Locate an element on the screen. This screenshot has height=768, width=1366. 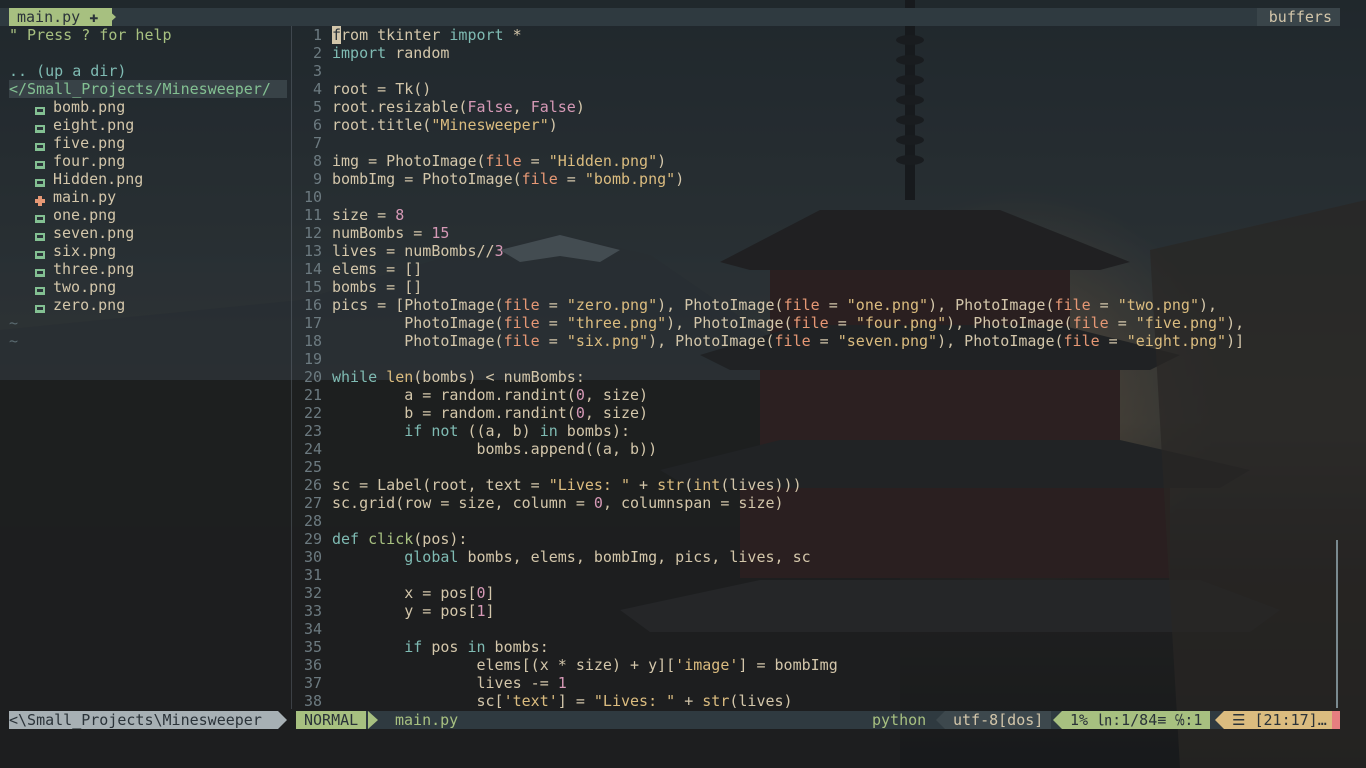
line-number: 38 is located at coordinates (312, 701).